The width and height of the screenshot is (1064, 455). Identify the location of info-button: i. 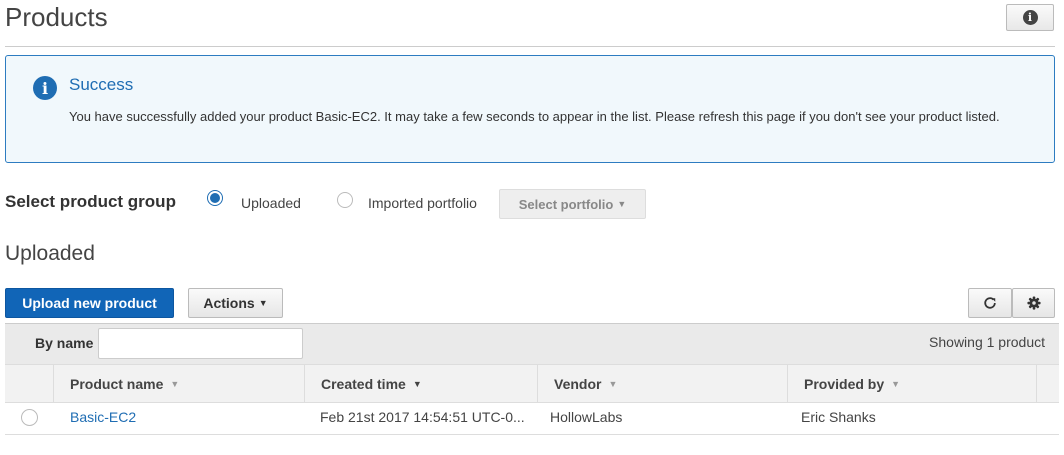
(1030, 17).